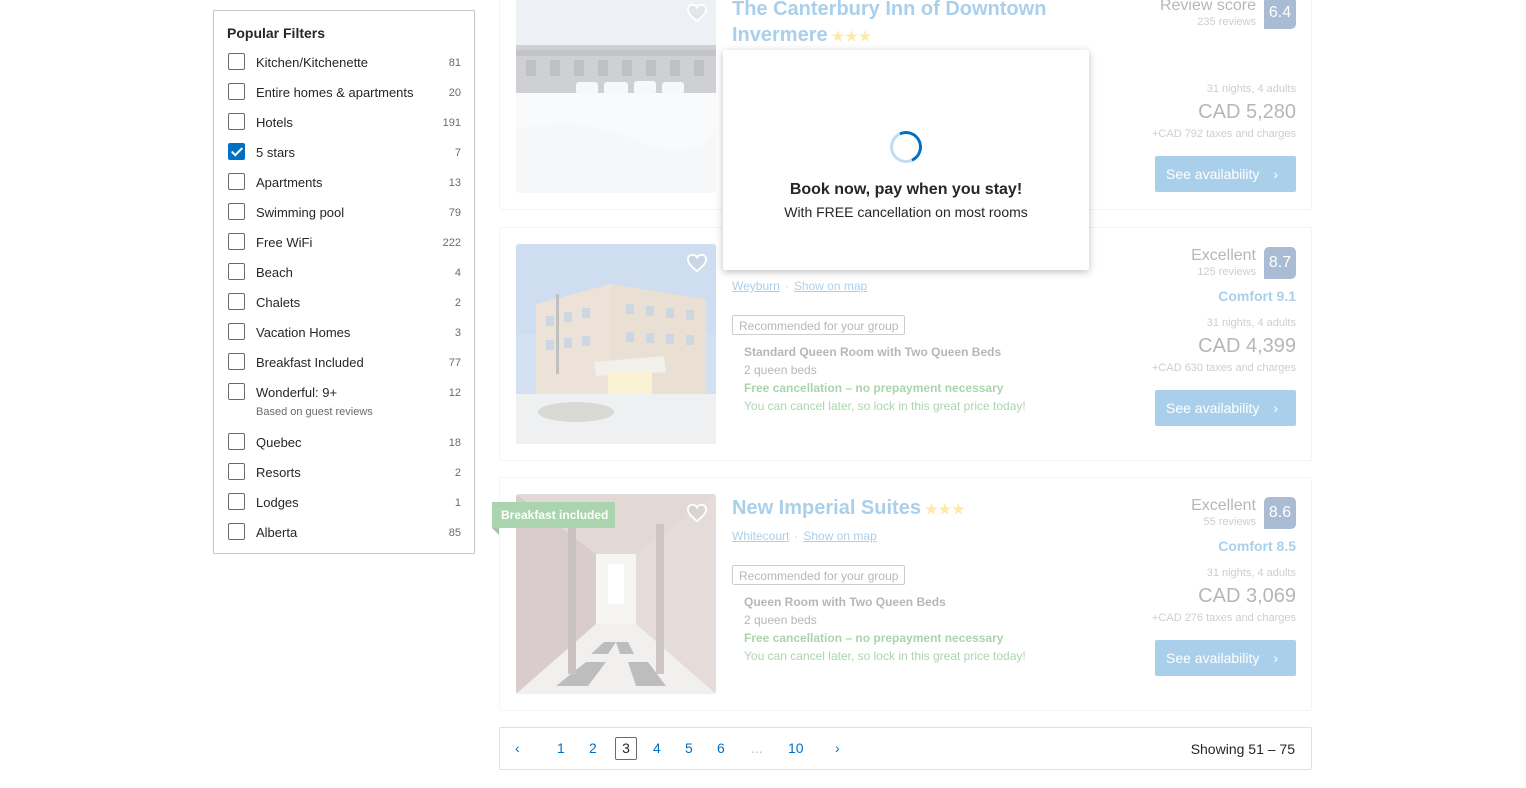  Describe the element at coordinates (593, 748) in the screenshot. I see `page-link-2: 2` at that location.